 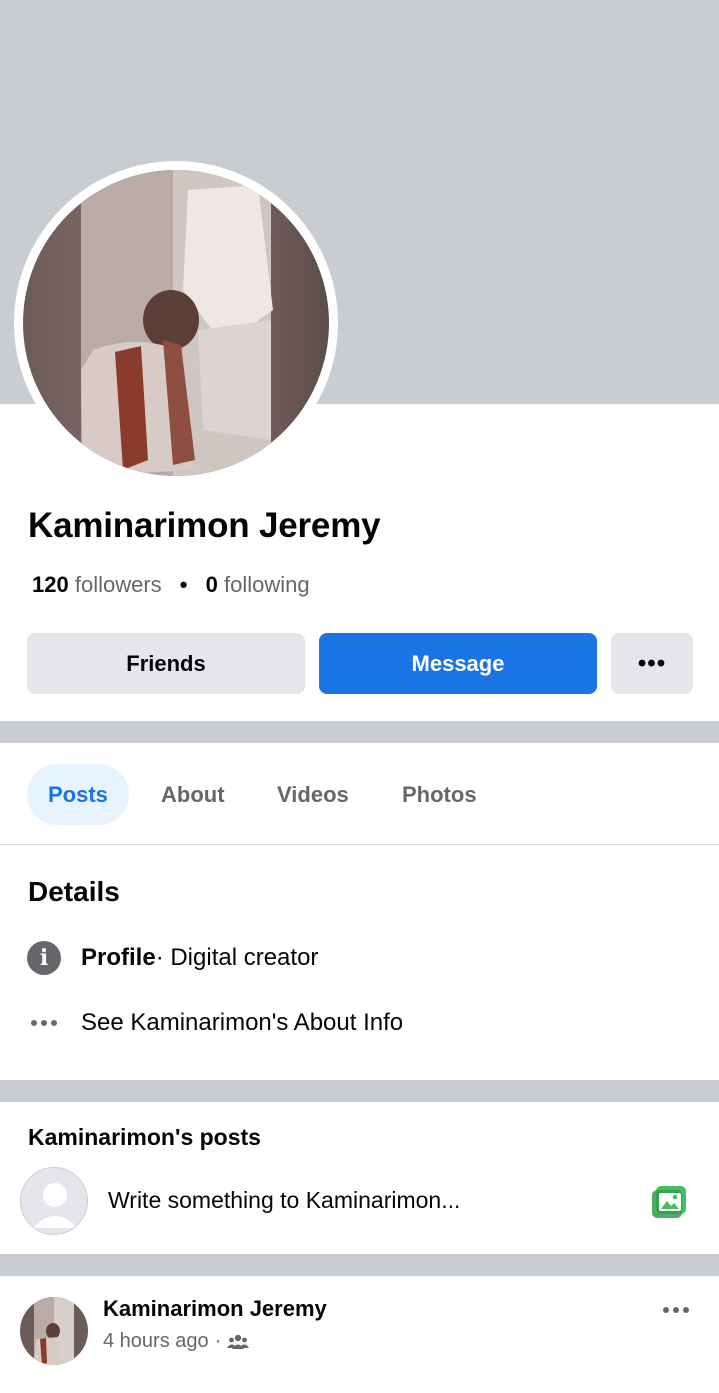 I want to click on follow-stats: 120 followers • 0 following, so click(x=171, y=585).